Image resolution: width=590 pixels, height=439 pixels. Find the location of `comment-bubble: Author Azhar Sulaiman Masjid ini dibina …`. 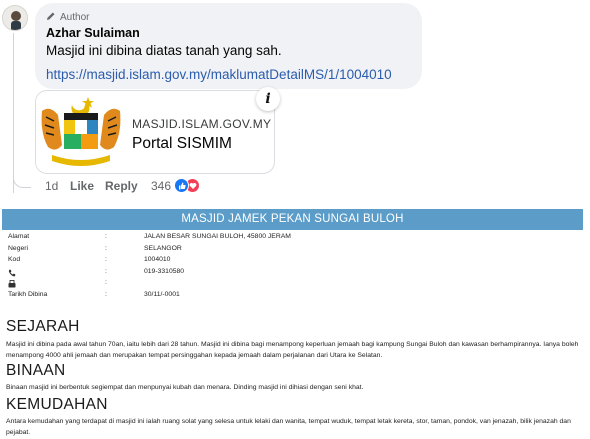

comment-bubble: Author Azhar Sulaiman Masjid ini dibina … is located at coordinates (228, 46).